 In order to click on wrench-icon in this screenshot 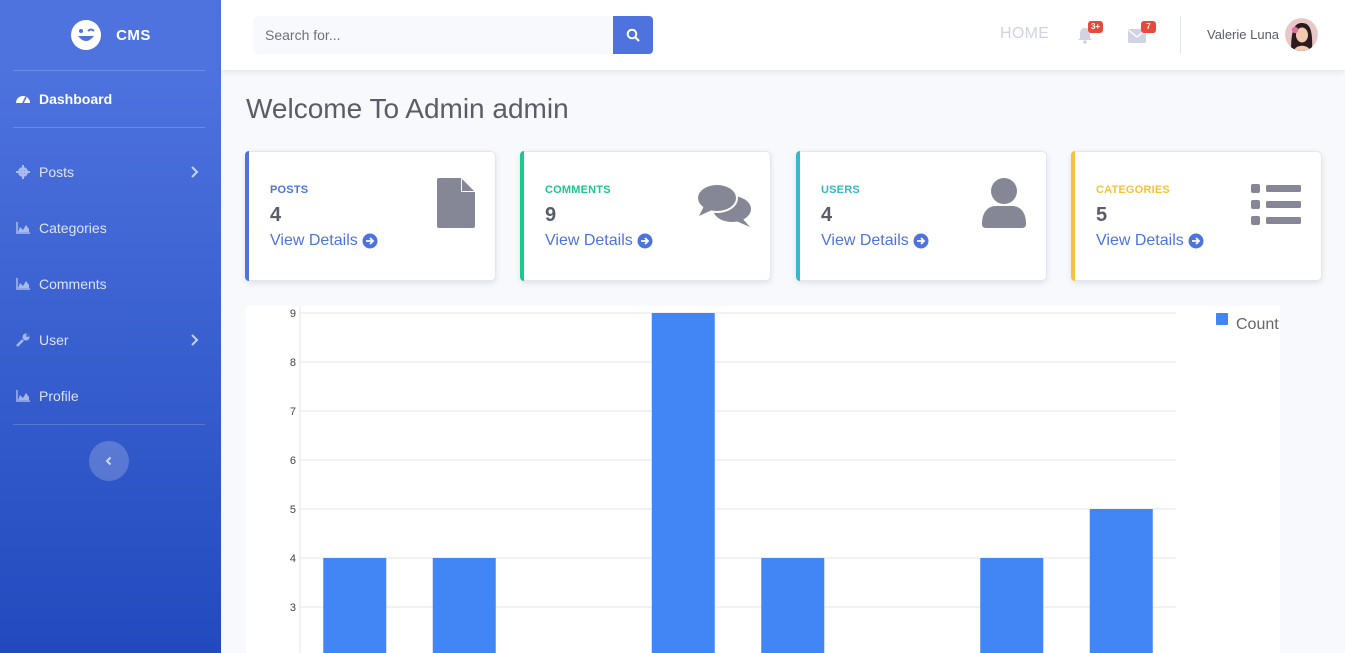, I will do `click(23, 340)`.